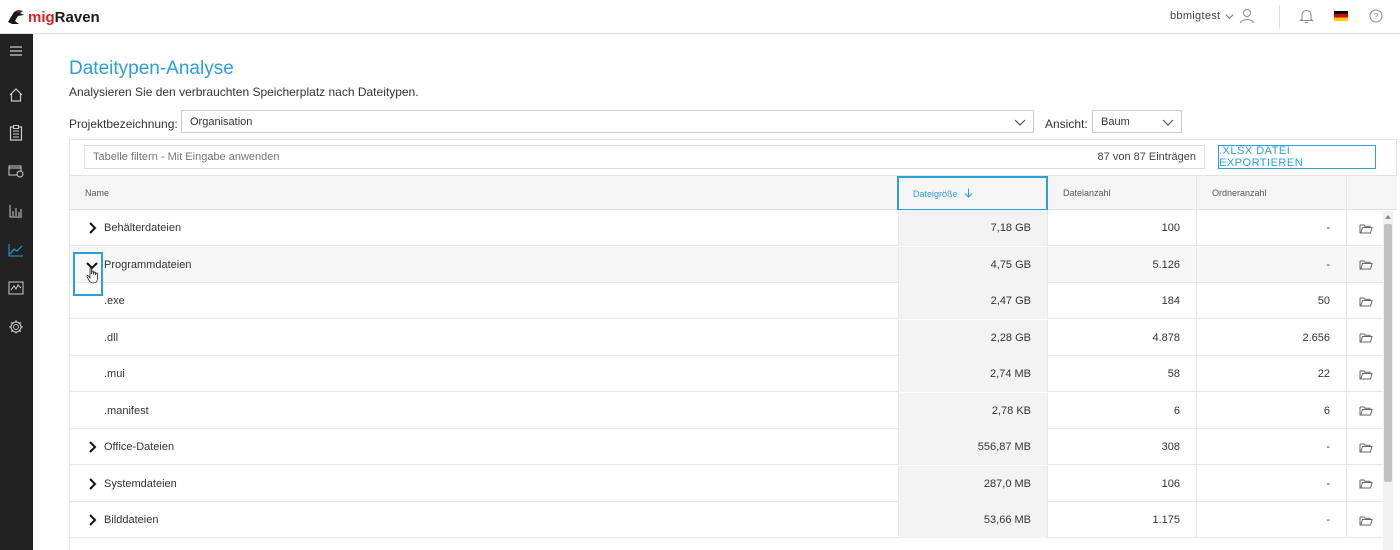 The width and height of the screenshot is (1400, 550). Describe the element at coordinates (1122, 264) in the screenshot. I see `cell-count: 5.126` at that location.